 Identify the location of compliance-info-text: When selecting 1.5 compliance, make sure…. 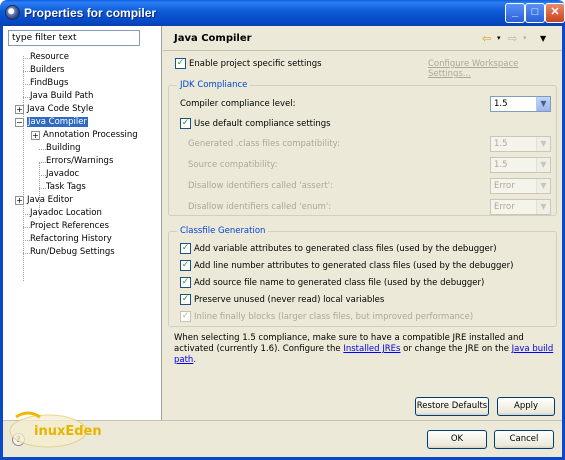
(366, 349).